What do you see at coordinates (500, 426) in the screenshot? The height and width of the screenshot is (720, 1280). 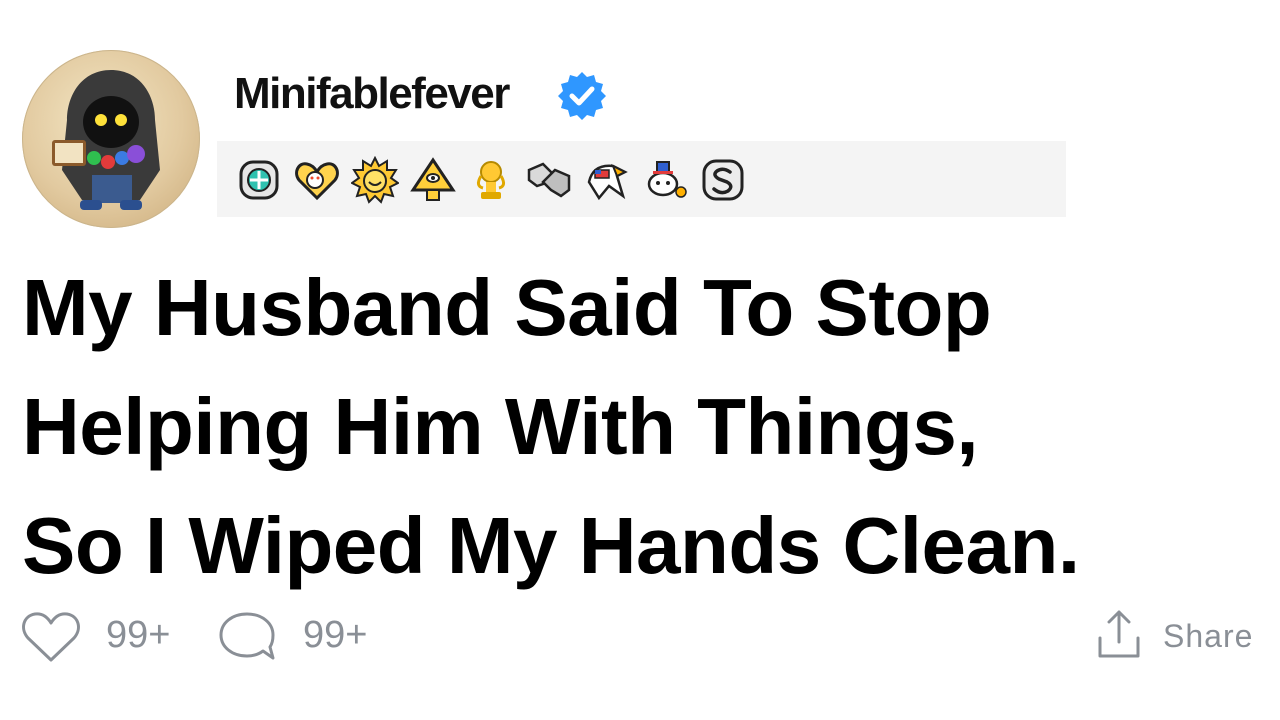 I see `post-title-line: Helping Him With Things,` at bounding box center [500, 426].